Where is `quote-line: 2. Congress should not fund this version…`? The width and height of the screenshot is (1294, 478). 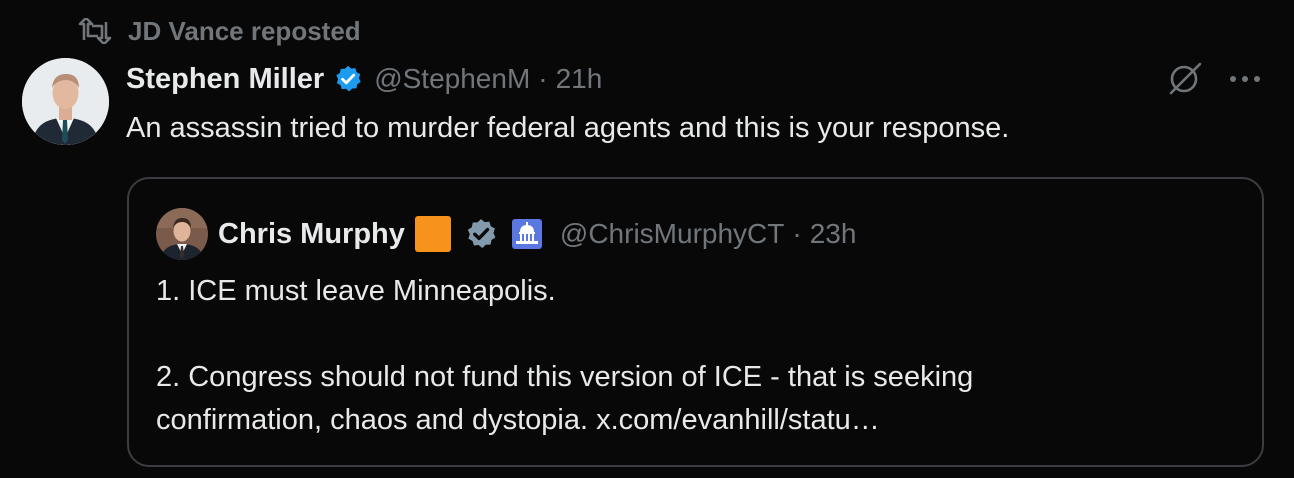 quote-line: 2. Congress should not fund this version… is located at coordinates (565, 377).